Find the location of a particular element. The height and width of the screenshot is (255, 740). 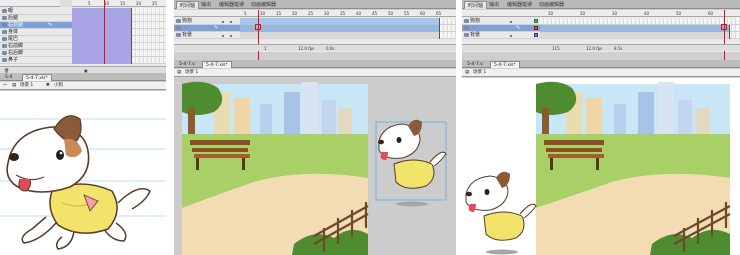

elapsed-time: 9.5s is located at coordinates (618, 48).